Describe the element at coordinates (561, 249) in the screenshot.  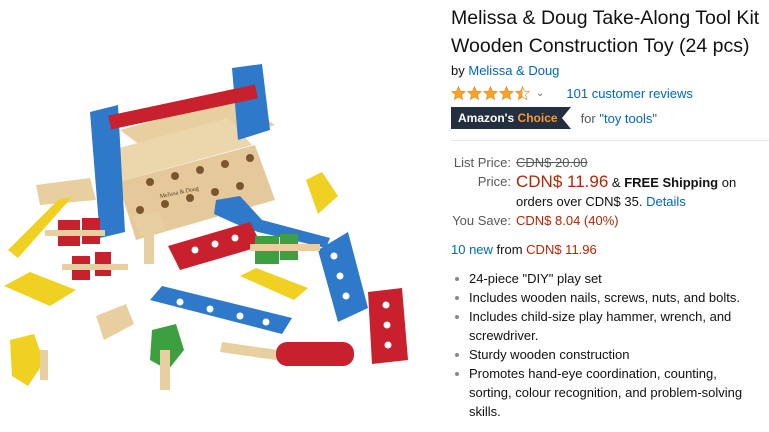
I see `new-offers-price: CDN$ 11.96` at that location.